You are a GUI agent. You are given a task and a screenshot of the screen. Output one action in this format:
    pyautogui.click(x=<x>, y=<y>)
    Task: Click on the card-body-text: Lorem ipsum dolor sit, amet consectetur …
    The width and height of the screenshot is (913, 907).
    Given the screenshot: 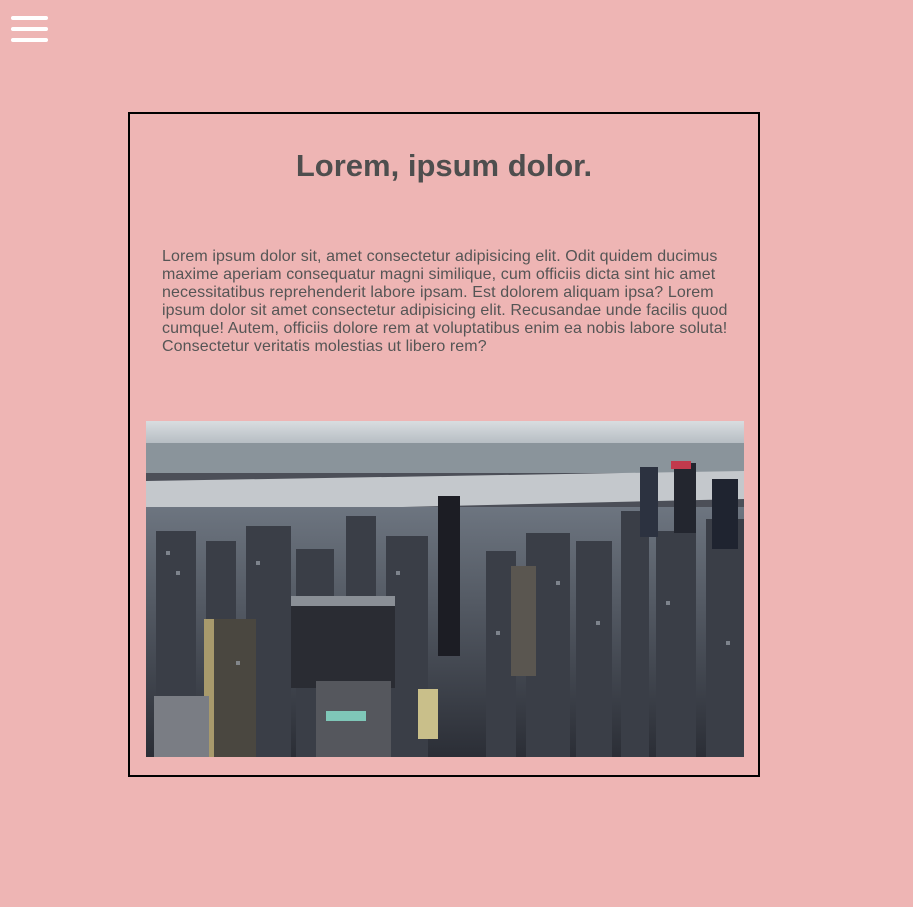 What is the action you would take?
    pyautogui.click(x=445, y=301)
    